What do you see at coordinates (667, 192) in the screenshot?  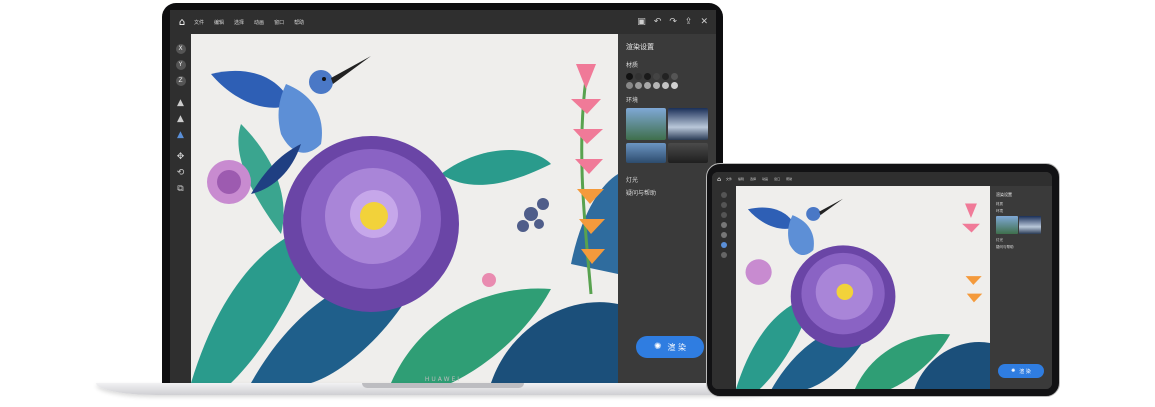 I see `help-link: 疑问与帮助` at bounding box center [667, 192].